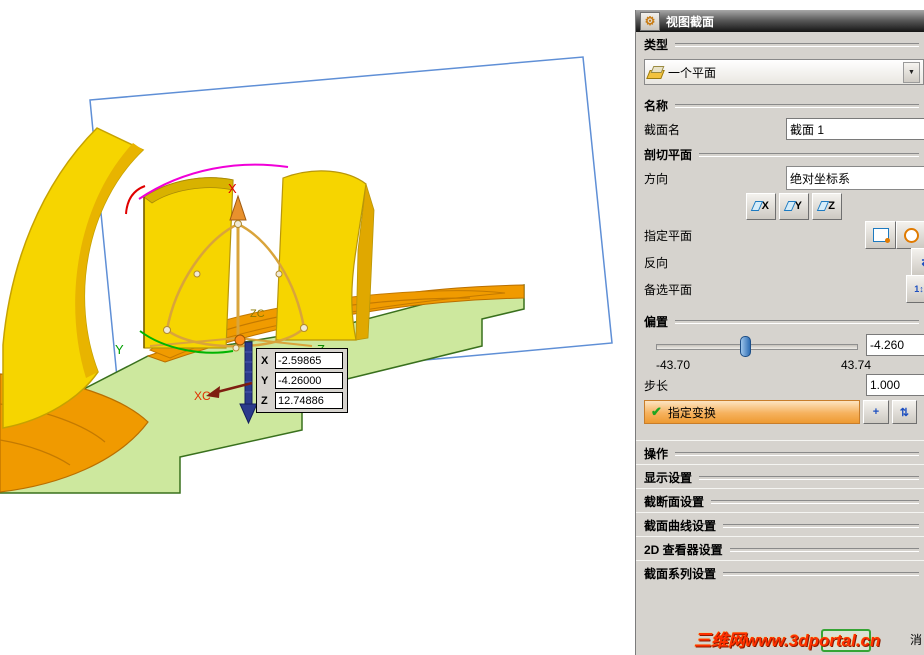 This screenshot has width=924, height=655. What do you see at coordinates (752, 412) in the screenshot?
I see `specify-transform-item: ✔ 指定变换` at bounding box center [752, 412].